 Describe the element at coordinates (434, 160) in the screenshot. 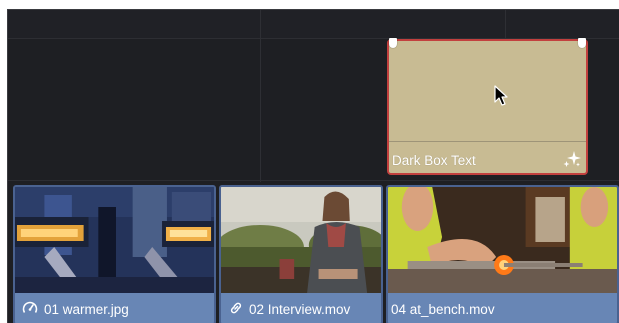

I see `clip-name: Dark Box Text` at that location.